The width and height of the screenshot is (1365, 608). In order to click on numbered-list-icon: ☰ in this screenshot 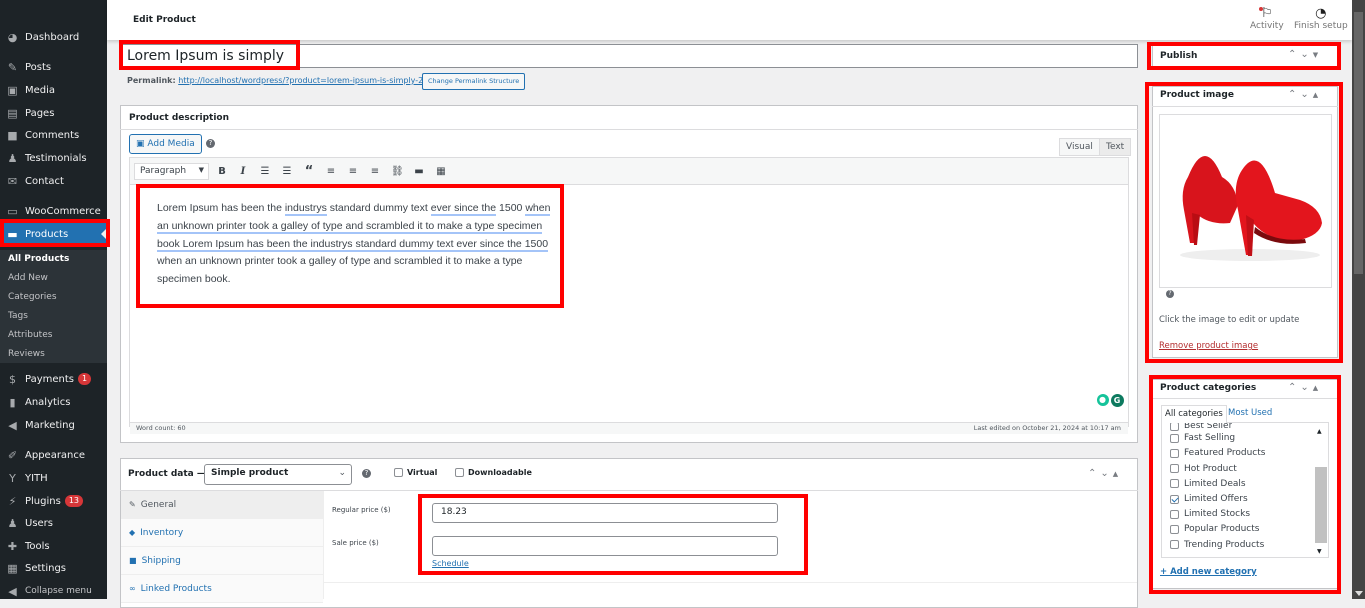, I will do `click(287, 172)`.